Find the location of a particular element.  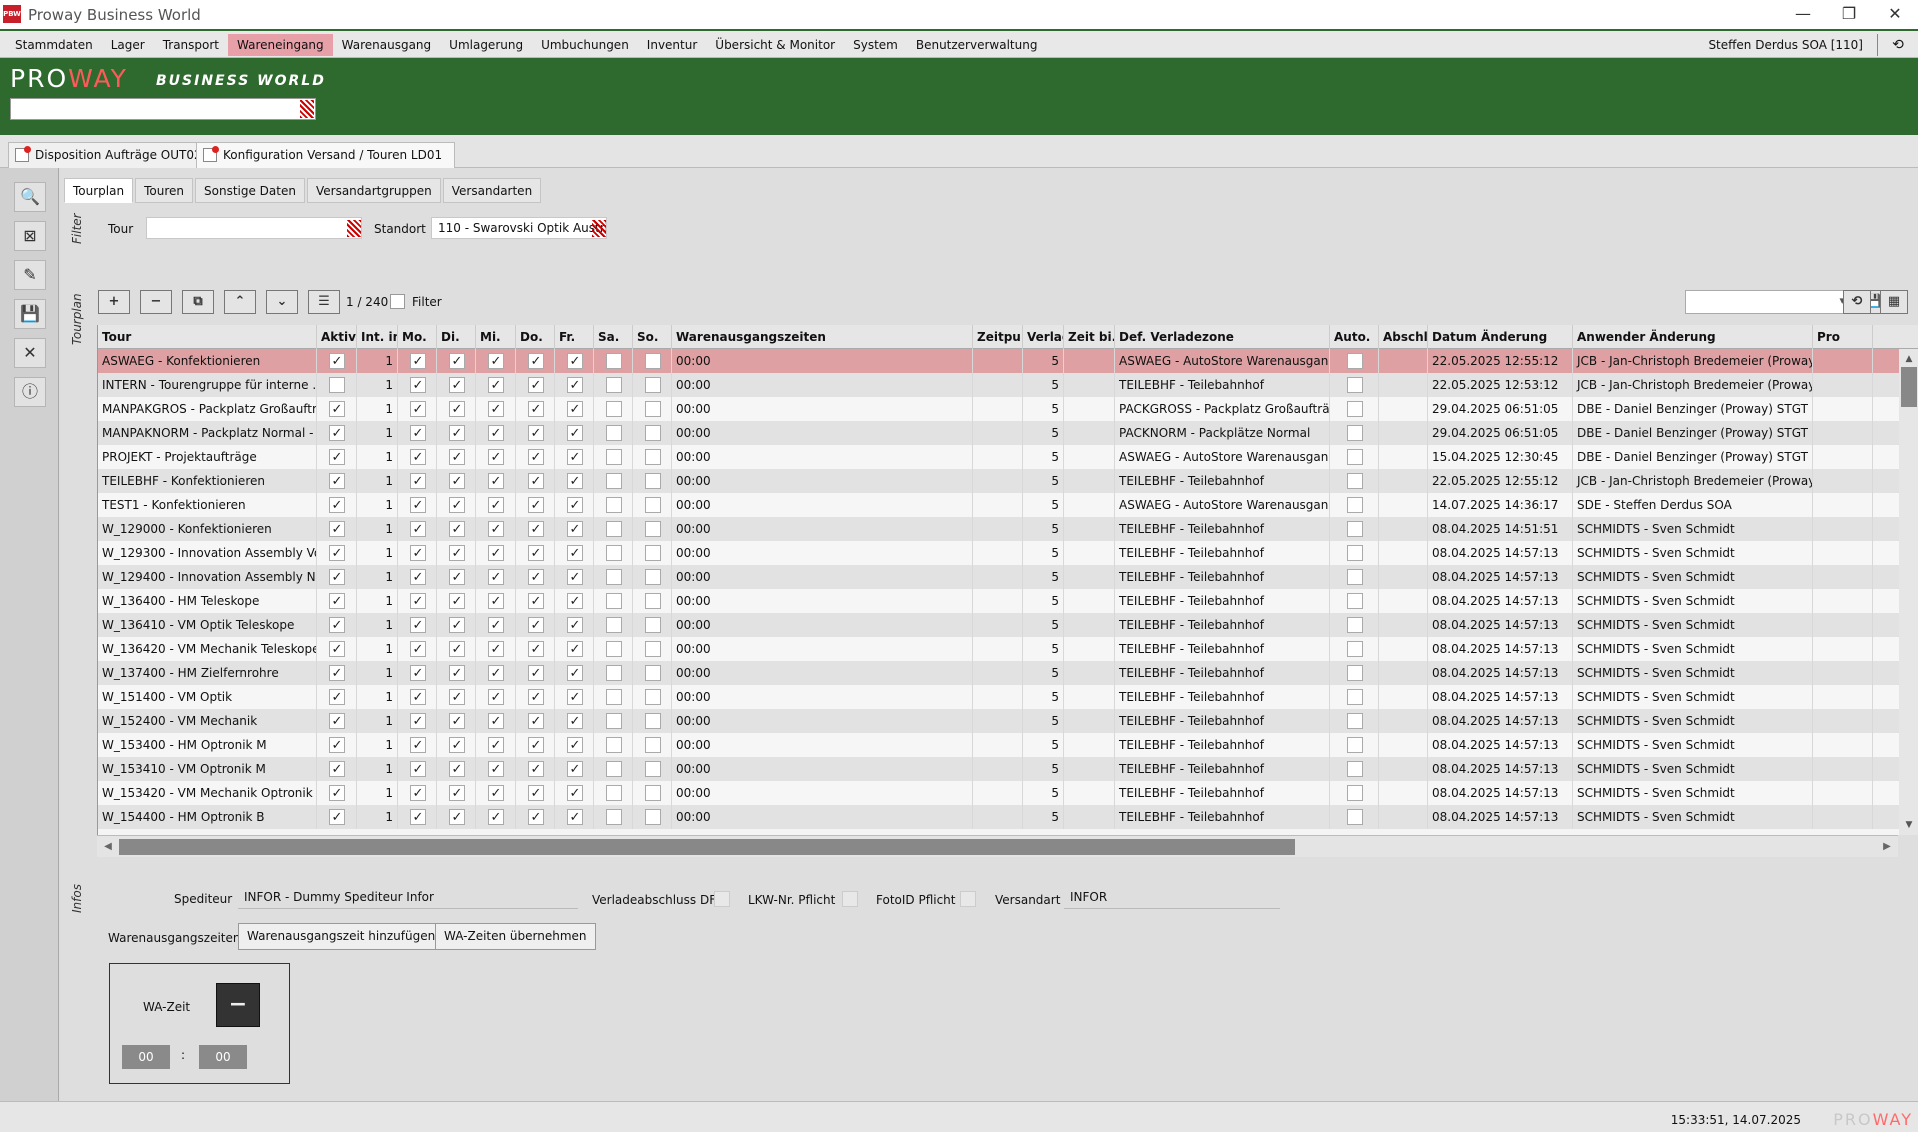

remove-wa-zeit-button: − is located at coordinates (238, 1005).